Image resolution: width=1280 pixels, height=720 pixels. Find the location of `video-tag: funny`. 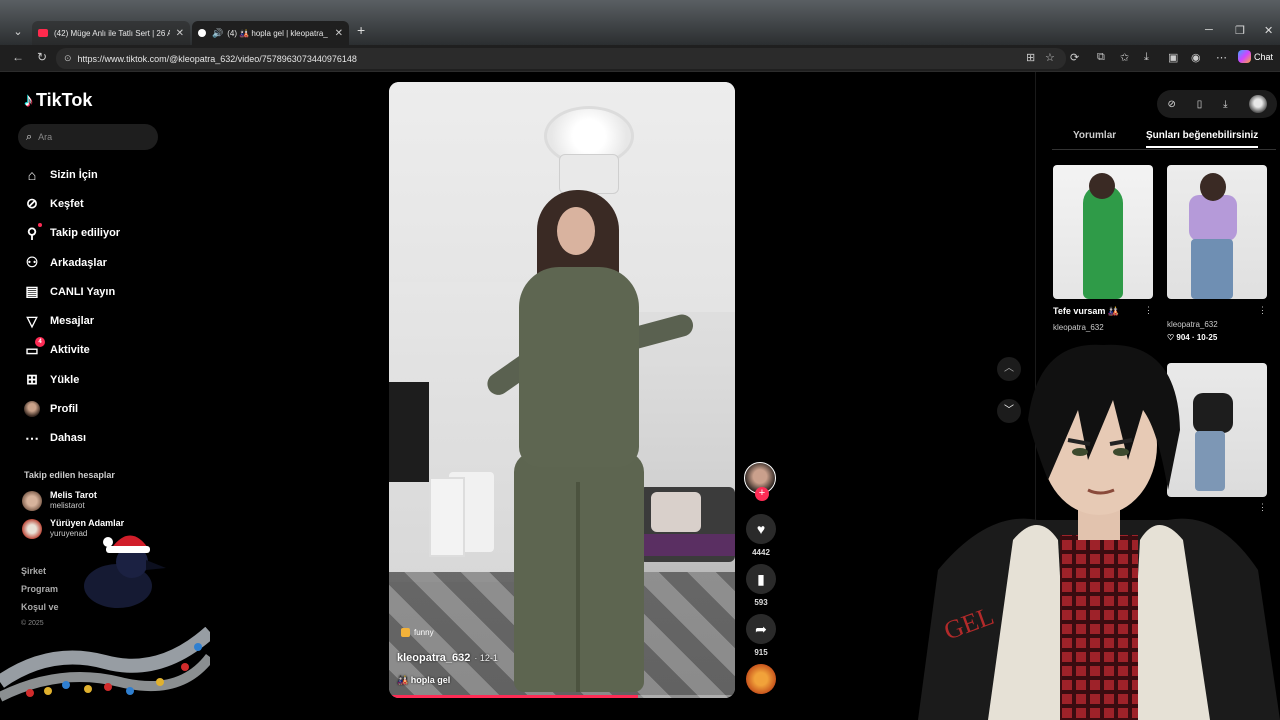

video-tag: funny is located at coordinates (417, 632).